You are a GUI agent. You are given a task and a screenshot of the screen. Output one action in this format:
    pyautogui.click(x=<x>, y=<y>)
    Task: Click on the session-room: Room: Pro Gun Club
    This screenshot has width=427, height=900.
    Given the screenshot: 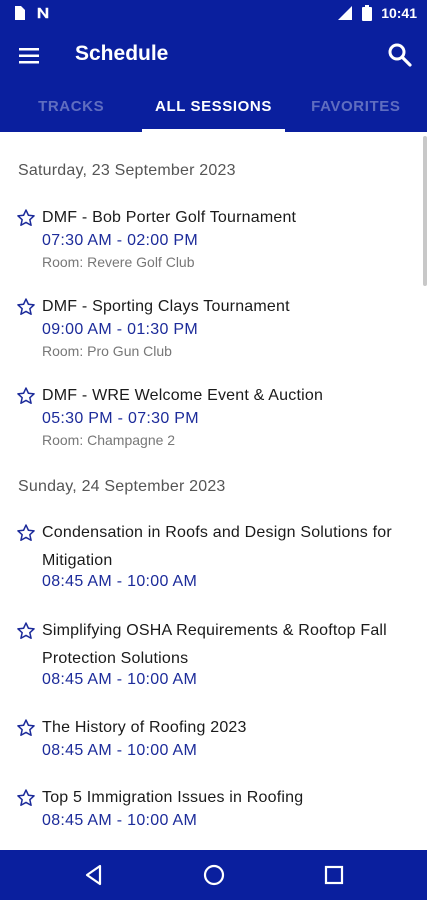 What is the action you would take?
    pyautogui.click(x=107, y=351)
    